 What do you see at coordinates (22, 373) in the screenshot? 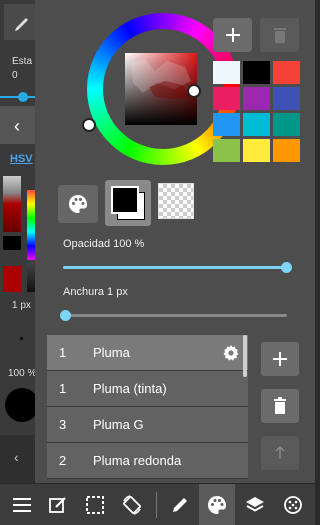
I see `background-percent-label: 100 %` at bounding box center [22, 373].